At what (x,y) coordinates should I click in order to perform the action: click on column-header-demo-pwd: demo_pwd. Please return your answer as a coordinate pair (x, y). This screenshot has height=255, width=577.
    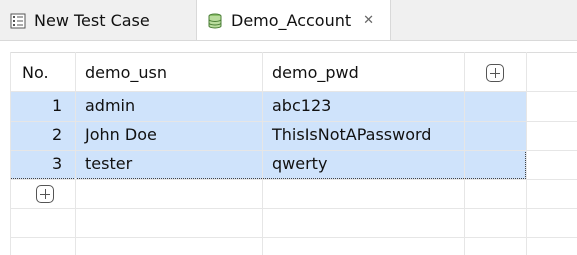
    Looking at the image, I should click on (315, 73).